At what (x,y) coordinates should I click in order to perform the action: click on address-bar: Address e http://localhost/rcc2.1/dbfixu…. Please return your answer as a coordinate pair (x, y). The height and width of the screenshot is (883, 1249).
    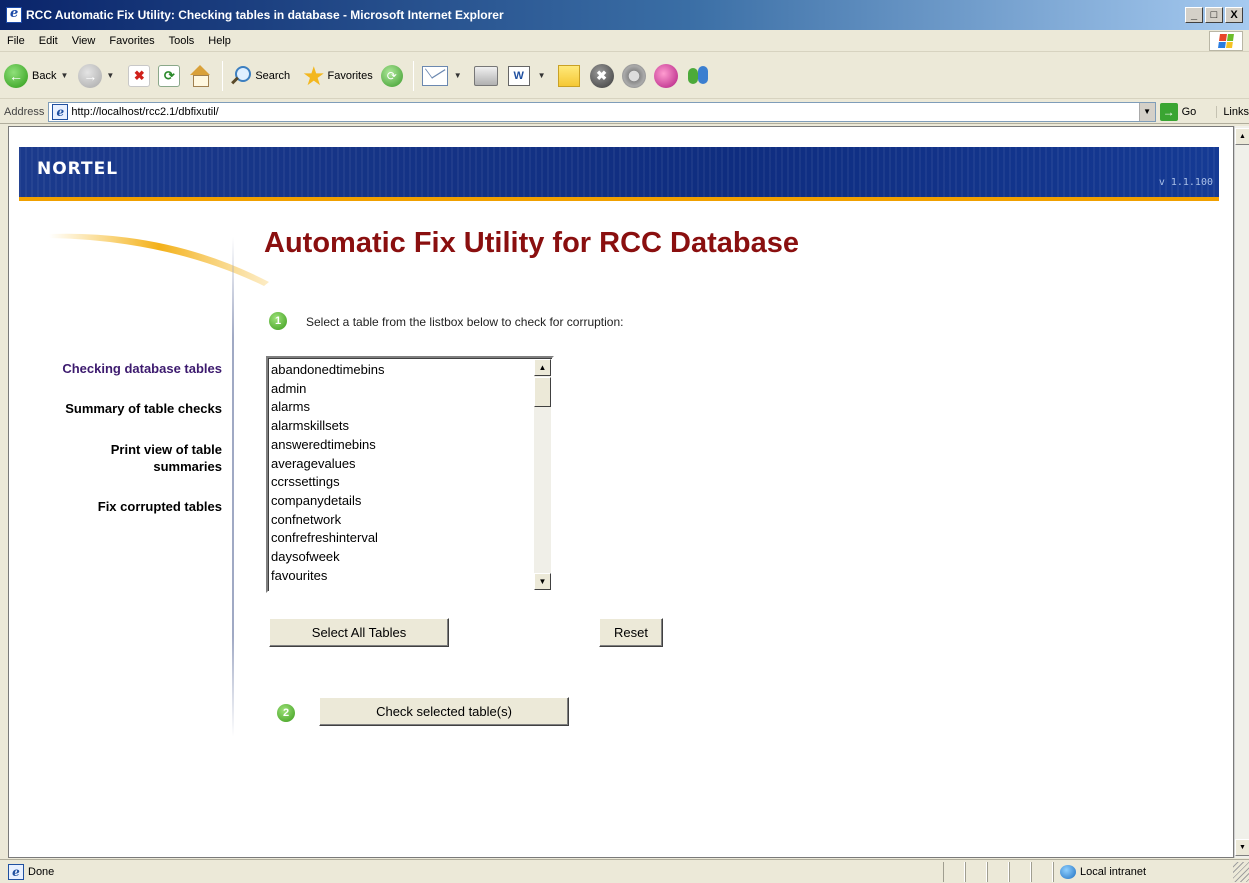
    Looking at the image, I should click on (624, 112).